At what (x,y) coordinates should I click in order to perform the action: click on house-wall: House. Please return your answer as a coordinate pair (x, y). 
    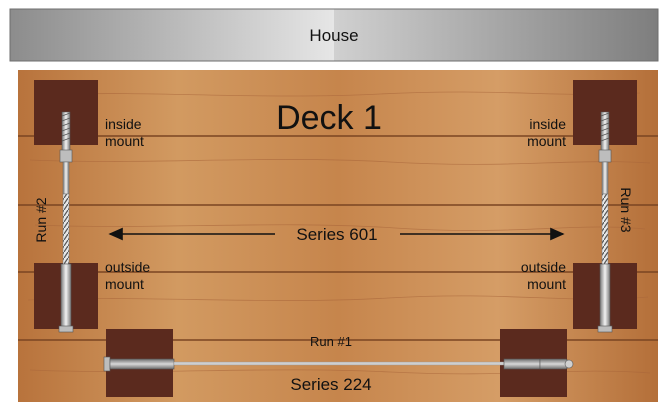
    Looking at the image, I should click on (334, 35).